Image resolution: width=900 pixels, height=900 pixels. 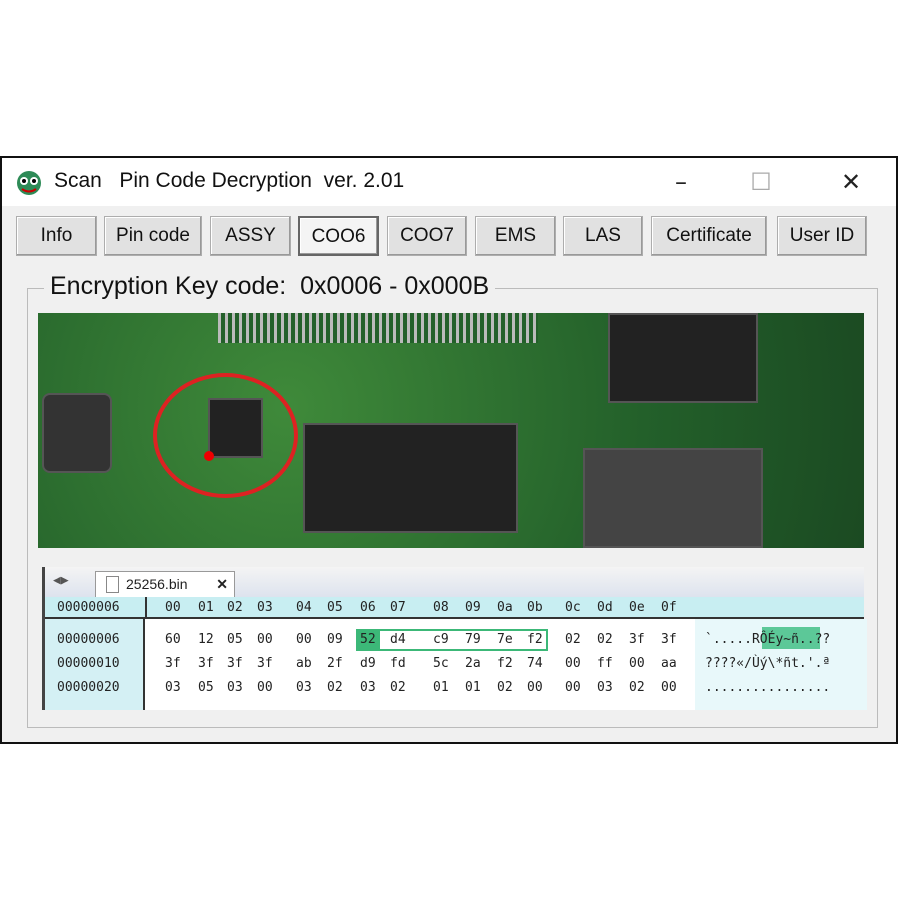 I want to click on header-col: 0b, so click(x=535, y=607).